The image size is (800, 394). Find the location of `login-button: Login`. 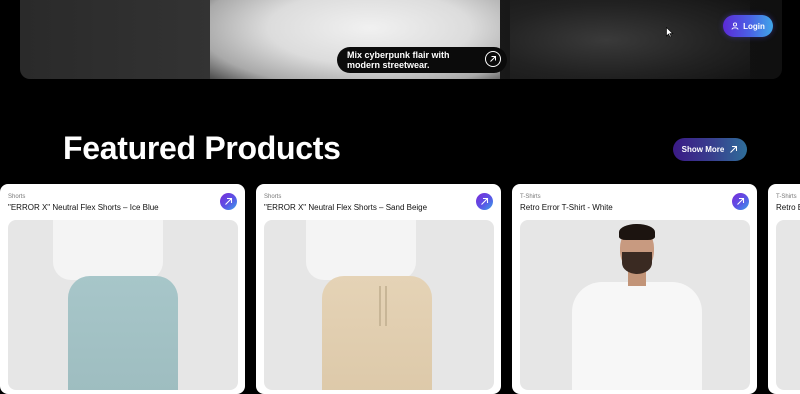

login-button: Login is located at coordinates (748, 26).